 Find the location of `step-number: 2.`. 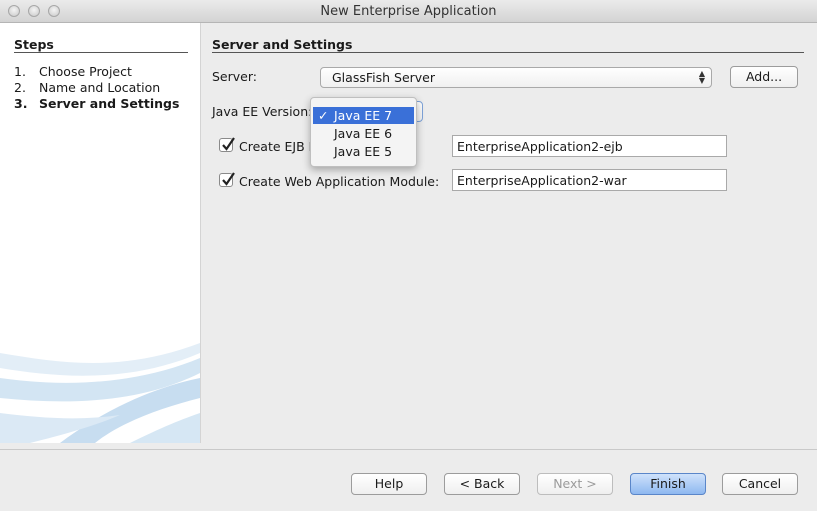

step-number: 2. is located at coordinates (20, 87).